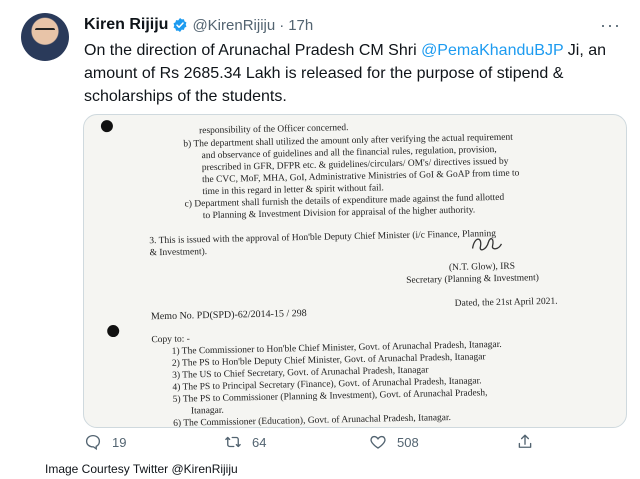  Describe the element at coordinates (180, 25) in the screenshot. I see `verified-badge-icon` at that location.